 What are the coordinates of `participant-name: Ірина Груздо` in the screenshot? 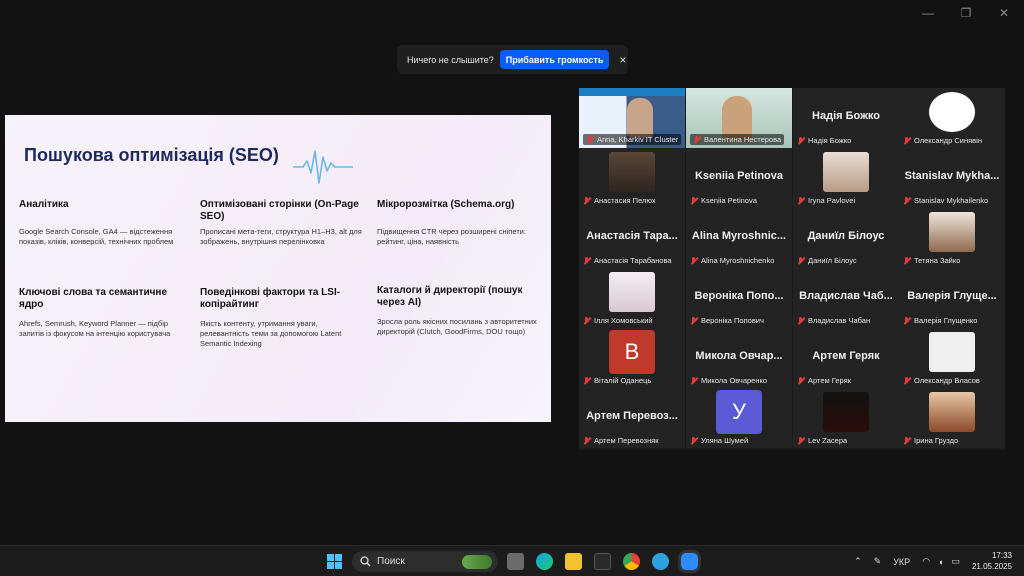 It's located at (936, 440).